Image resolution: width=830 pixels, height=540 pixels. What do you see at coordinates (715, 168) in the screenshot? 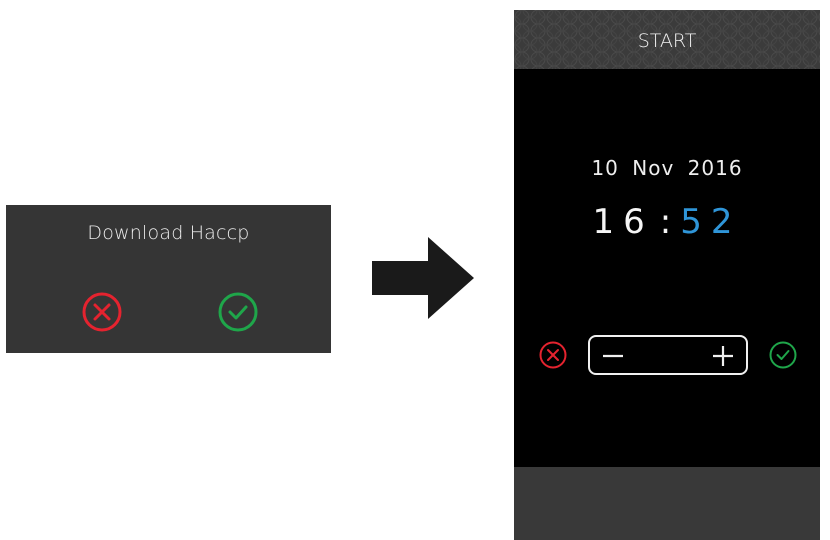
I see `date-year: 2016` at bounding box center [715, 168].